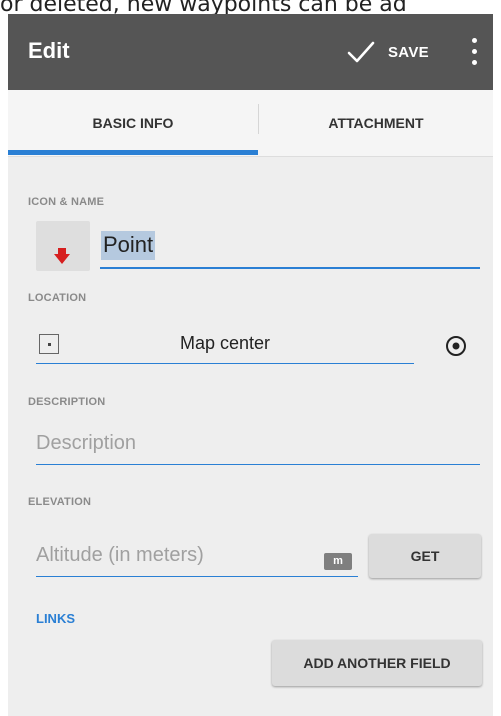 This screenshot has width=501, height=716. Describe the element at coordinates (128, 245) in the screenshot. I see `name-value: Point` at that location.